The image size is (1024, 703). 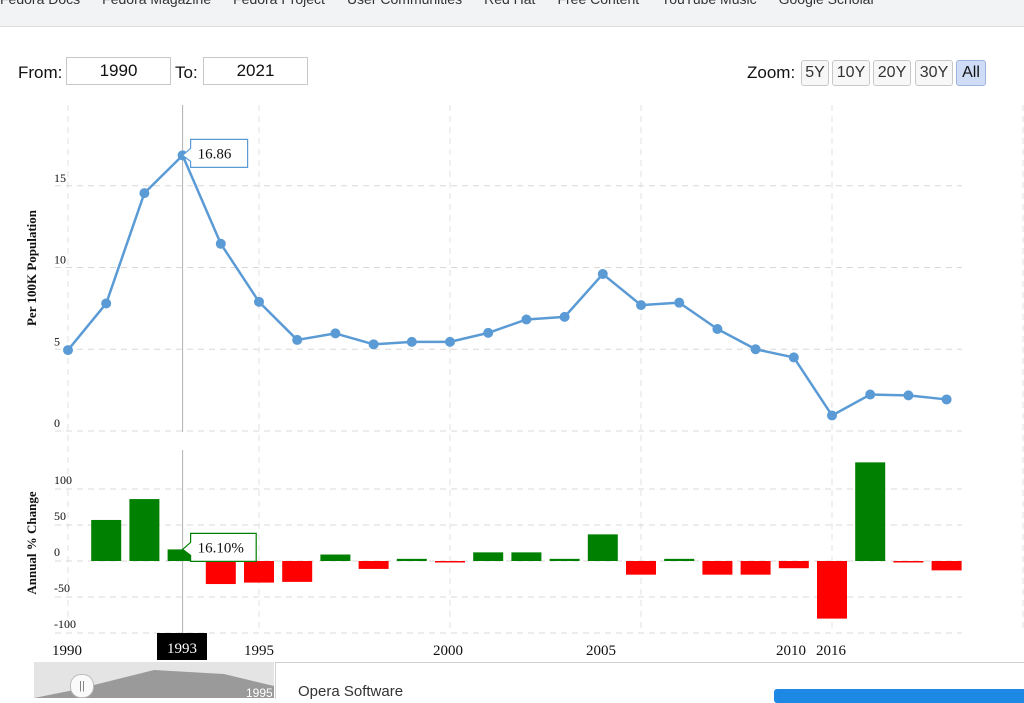 What do you see at coordinates (220, 243) in the screenshot?
I see `point-1994` at bounding box center [220, 243].